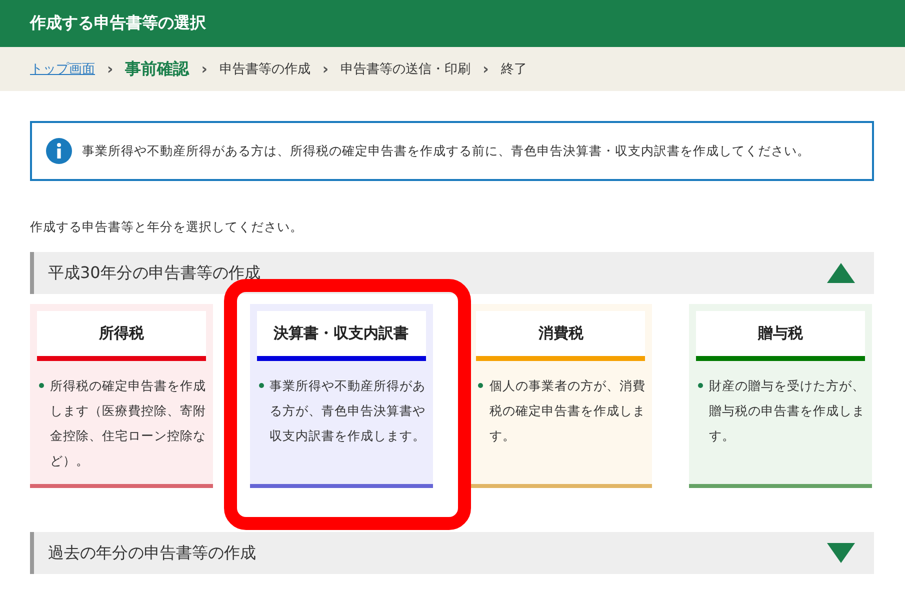 This screenshot has height=595, width=905. I want to click on card-title: 消費税, so click(561, 336).